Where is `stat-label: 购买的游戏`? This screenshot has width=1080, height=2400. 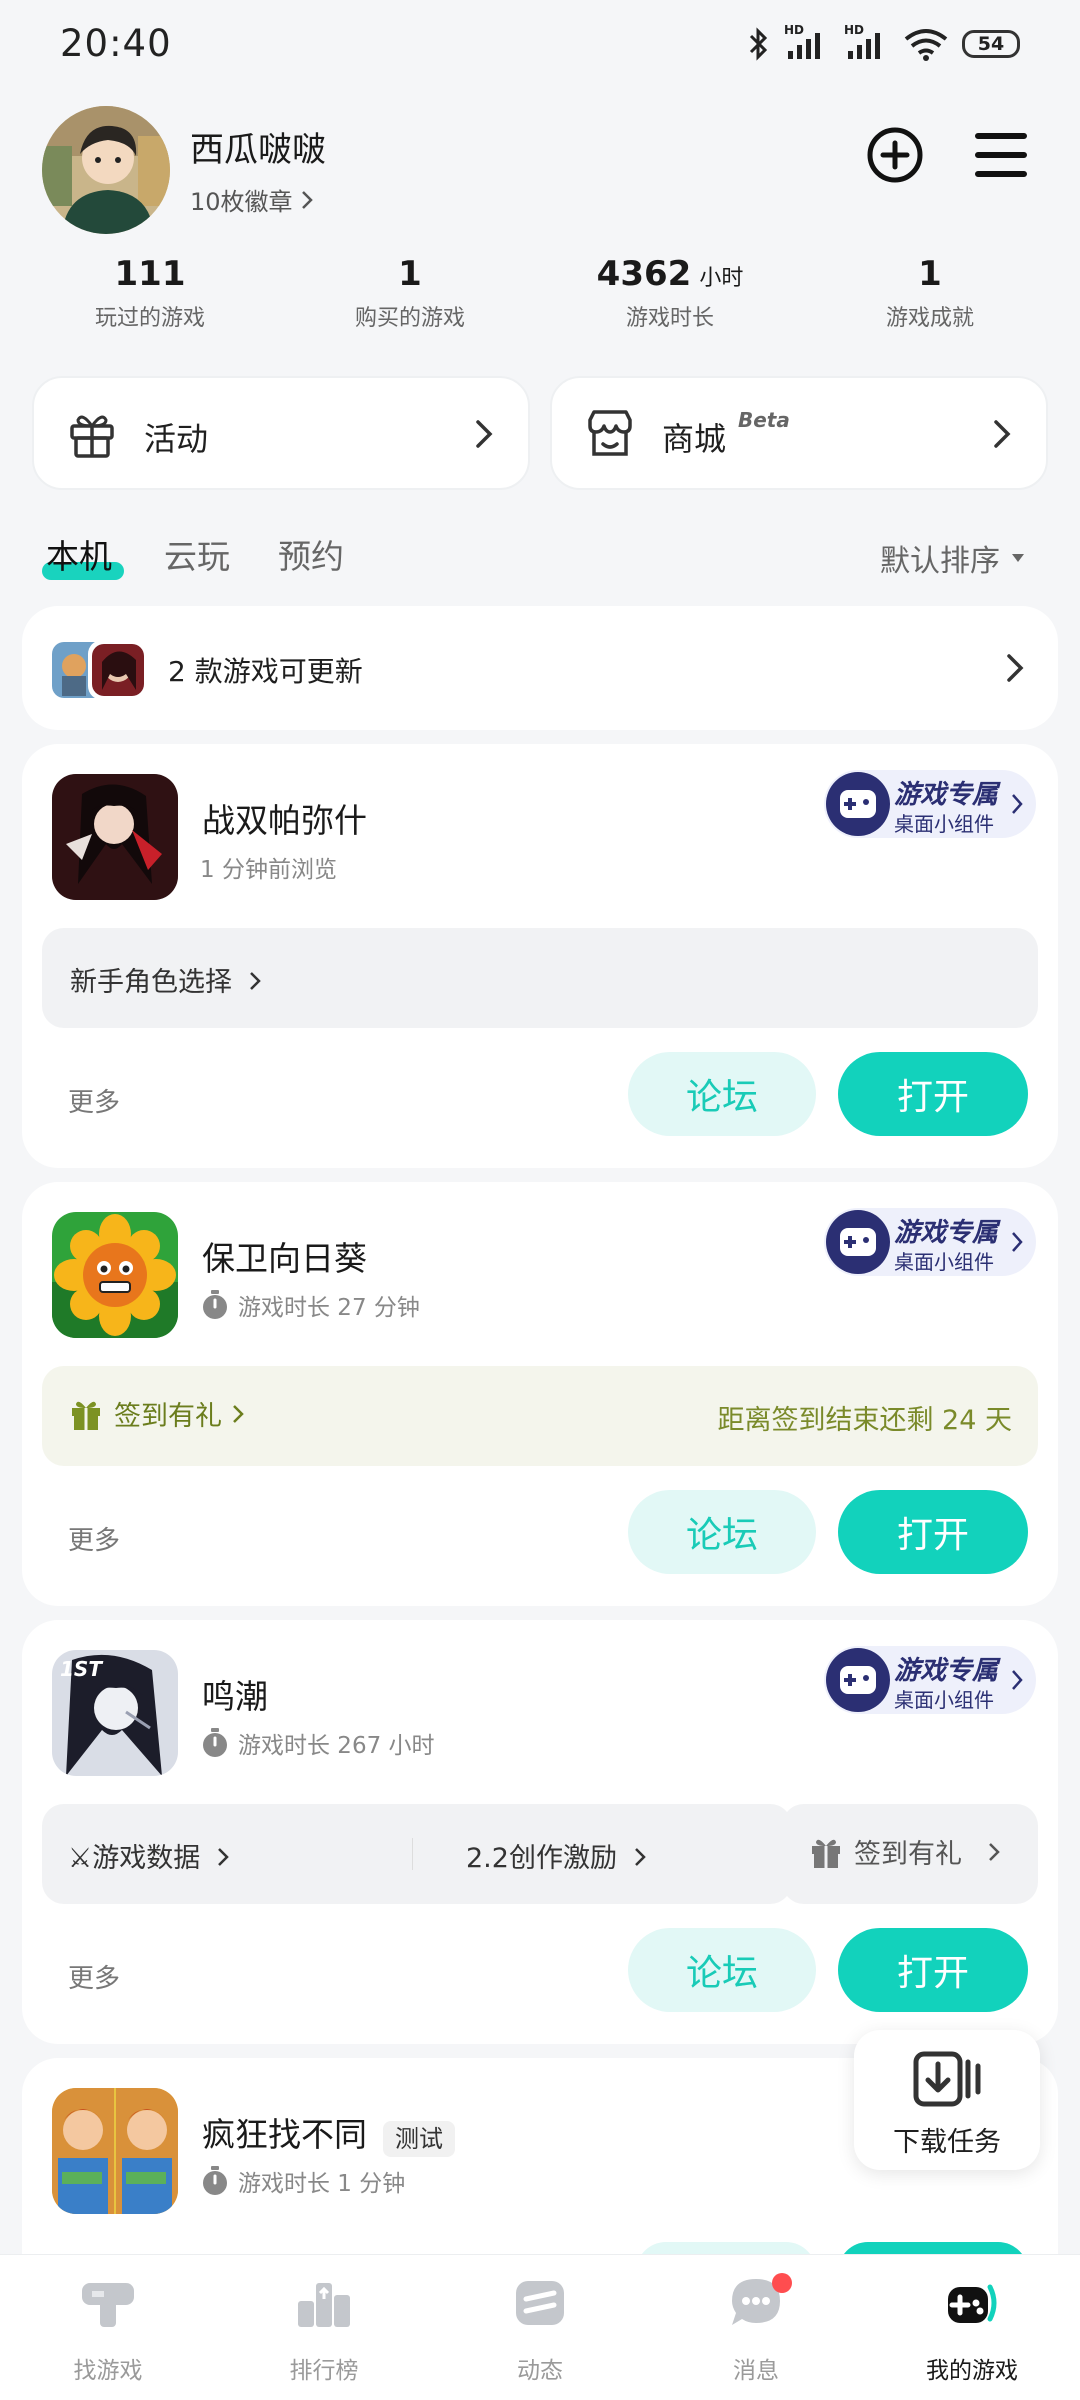
stat-label: 购买的游戏 is located at coordinates (409, 318).